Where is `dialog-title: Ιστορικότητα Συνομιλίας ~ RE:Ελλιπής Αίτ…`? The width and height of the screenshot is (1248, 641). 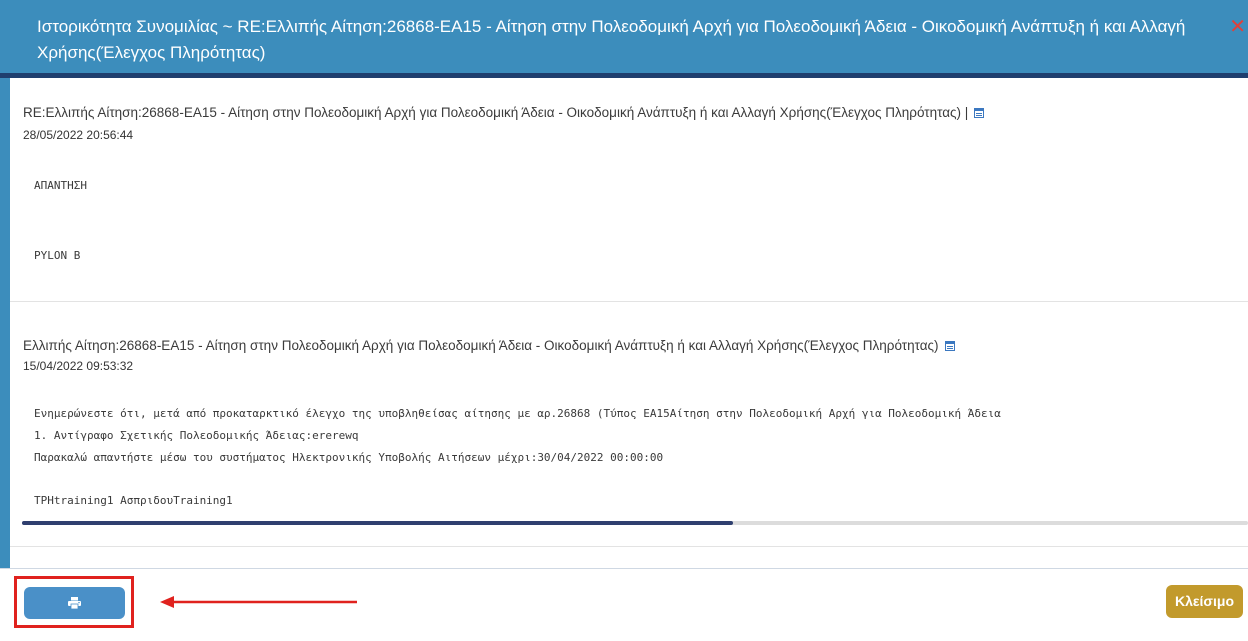 dialog-title: Ιστορικότητα Συνομιλίας ~ RE:Ελλιπής Αίτ… is located at coordinates (611, 39).